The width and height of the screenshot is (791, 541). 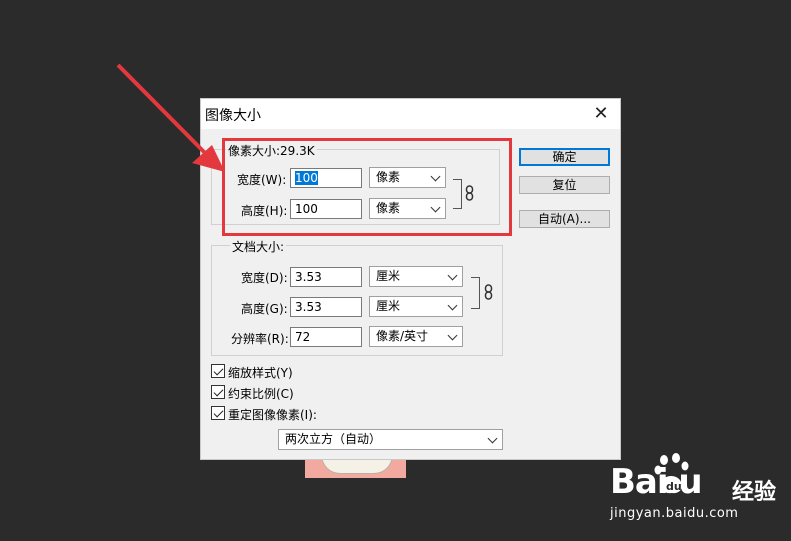 I want to click on resolution-value: 72, so click(x=303, y=337).